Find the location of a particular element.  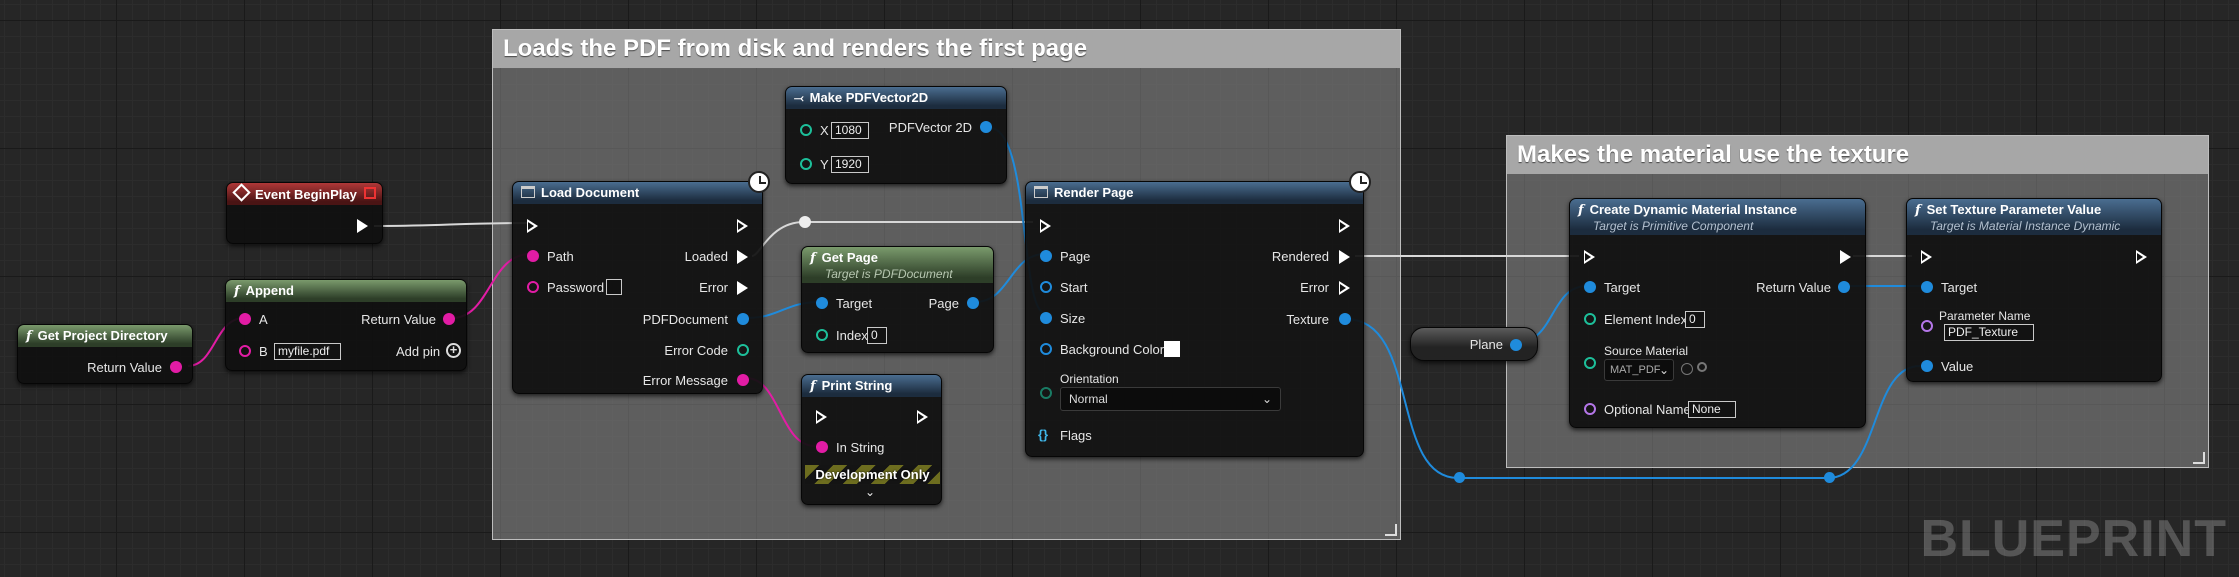

password-input is located at coordinates (614, 287).